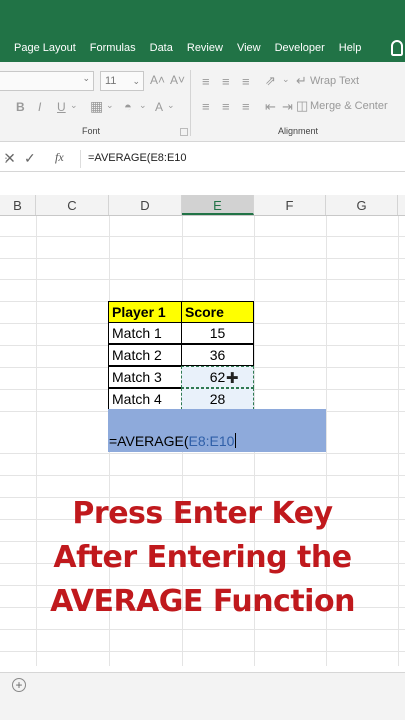  Describe the element at coordinates (300, 49) in the screenshot. I see `tab-developer: Developer` at that location.